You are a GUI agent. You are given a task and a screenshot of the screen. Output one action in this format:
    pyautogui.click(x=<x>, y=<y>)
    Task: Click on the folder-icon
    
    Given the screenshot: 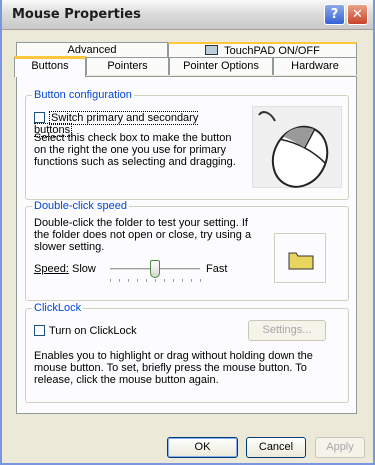 What is the action you would take?
    pyautogui.click(x=301, y=259)
    